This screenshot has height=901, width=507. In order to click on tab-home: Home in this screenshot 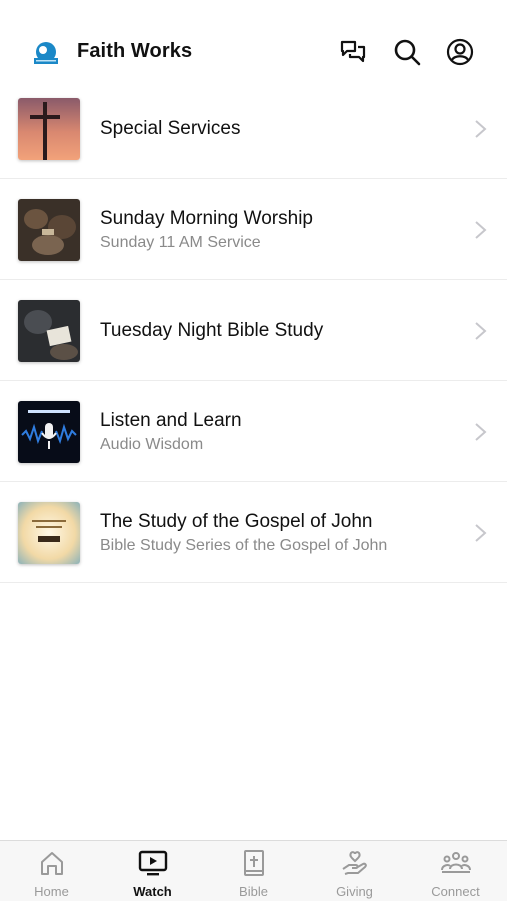, I will do `click(51, 871)`.